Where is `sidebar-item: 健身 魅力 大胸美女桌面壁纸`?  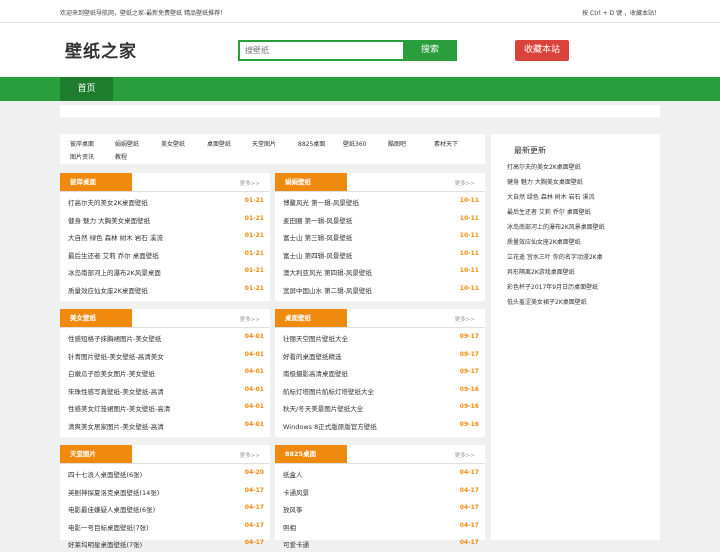 sidebar-item: 健身 魅力 大胸美女桌面壁纸 is located at coordinates (545, 181).